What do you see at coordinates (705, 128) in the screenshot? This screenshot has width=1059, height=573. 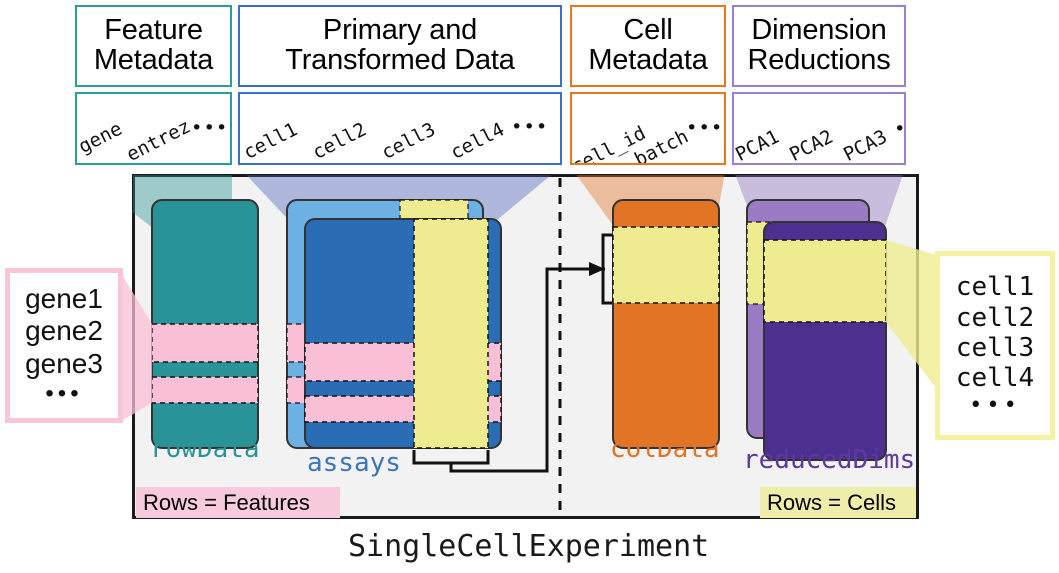 I see `columns-ellipsis-cellmeta: •••` at bounding box center [705, 128].